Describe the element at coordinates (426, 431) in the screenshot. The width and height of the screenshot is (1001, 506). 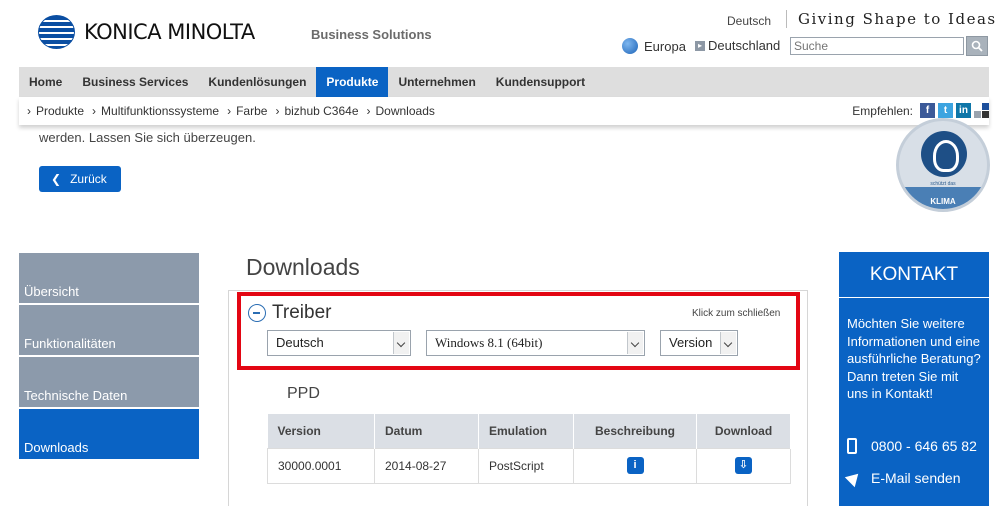
I see `column-header: Datum` at that location.